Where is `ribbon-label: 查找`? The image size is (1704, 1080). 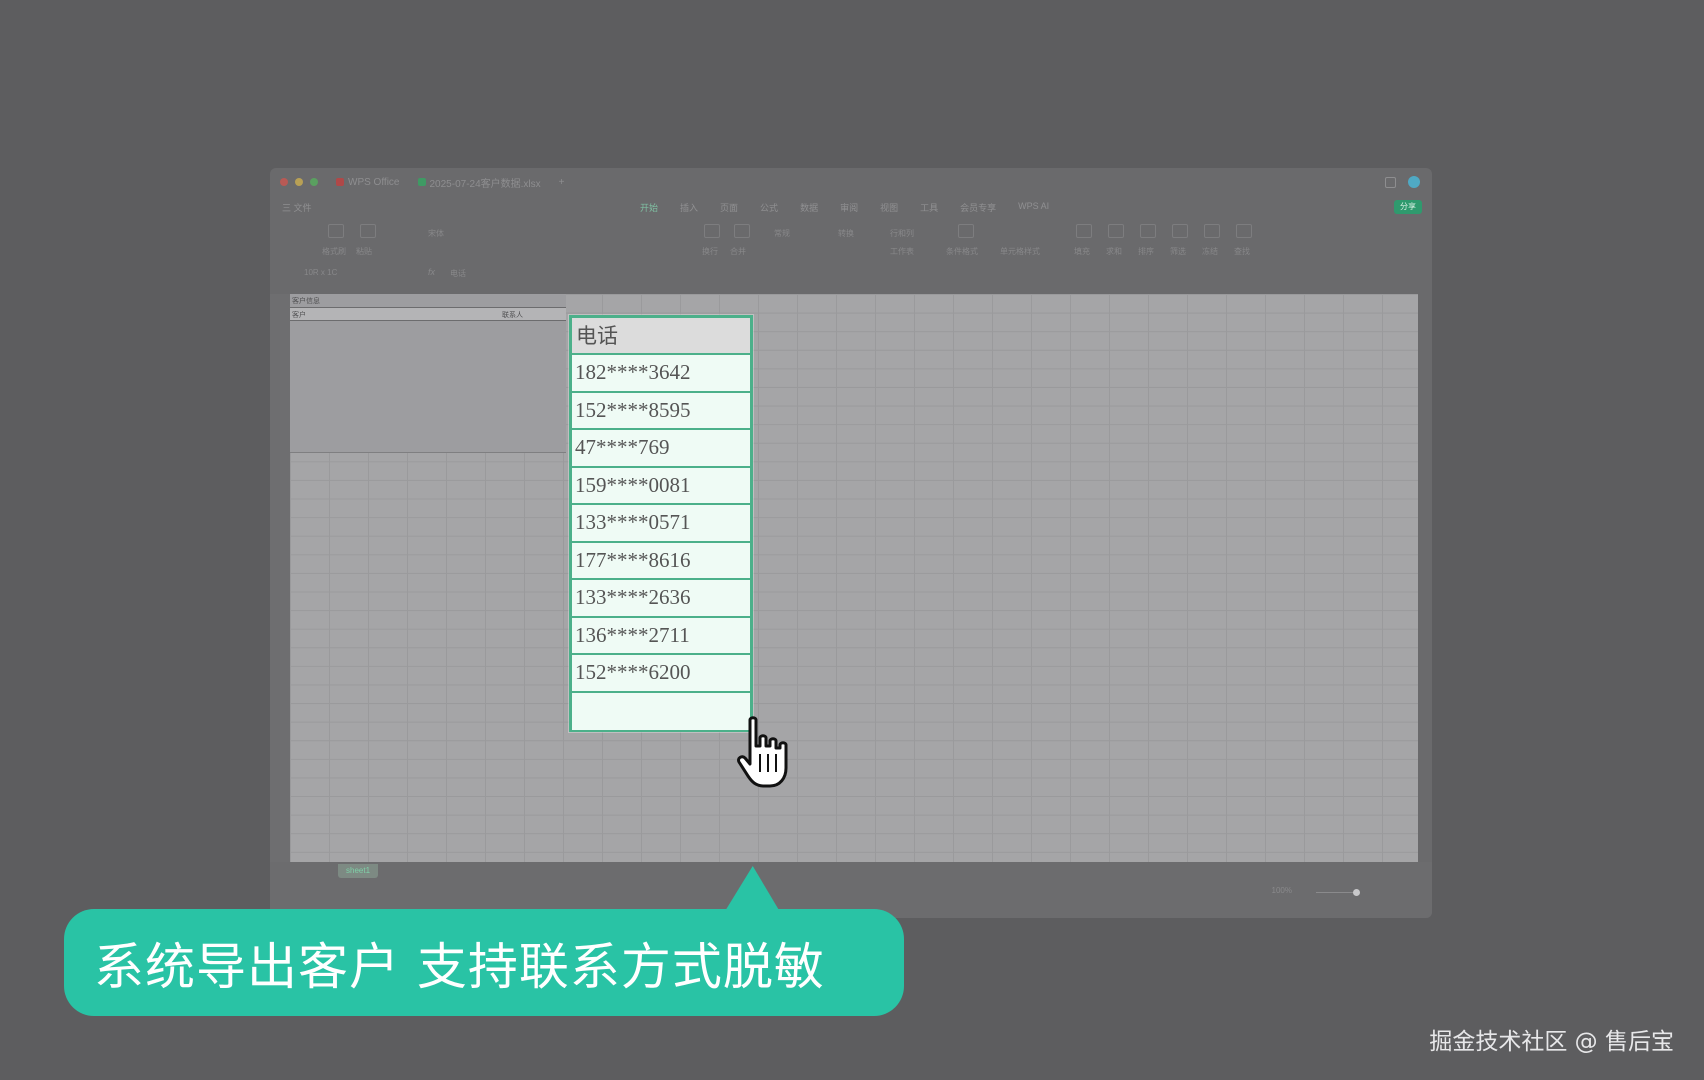 ribbon-label: 查找 is located at coordinates (1242, 251).